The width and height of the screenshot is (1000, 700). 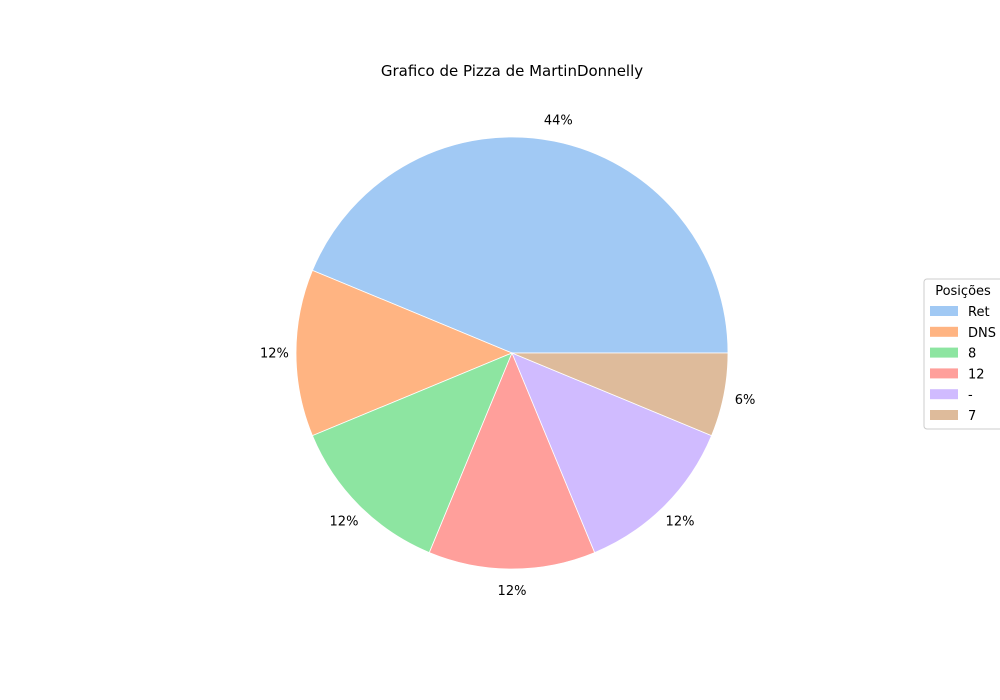 What do you see at coordinates (961, 354) in the screenshot?
I see `legend: Posições Ret DNS 8 12 - 7` at bounding box center [961, 354].